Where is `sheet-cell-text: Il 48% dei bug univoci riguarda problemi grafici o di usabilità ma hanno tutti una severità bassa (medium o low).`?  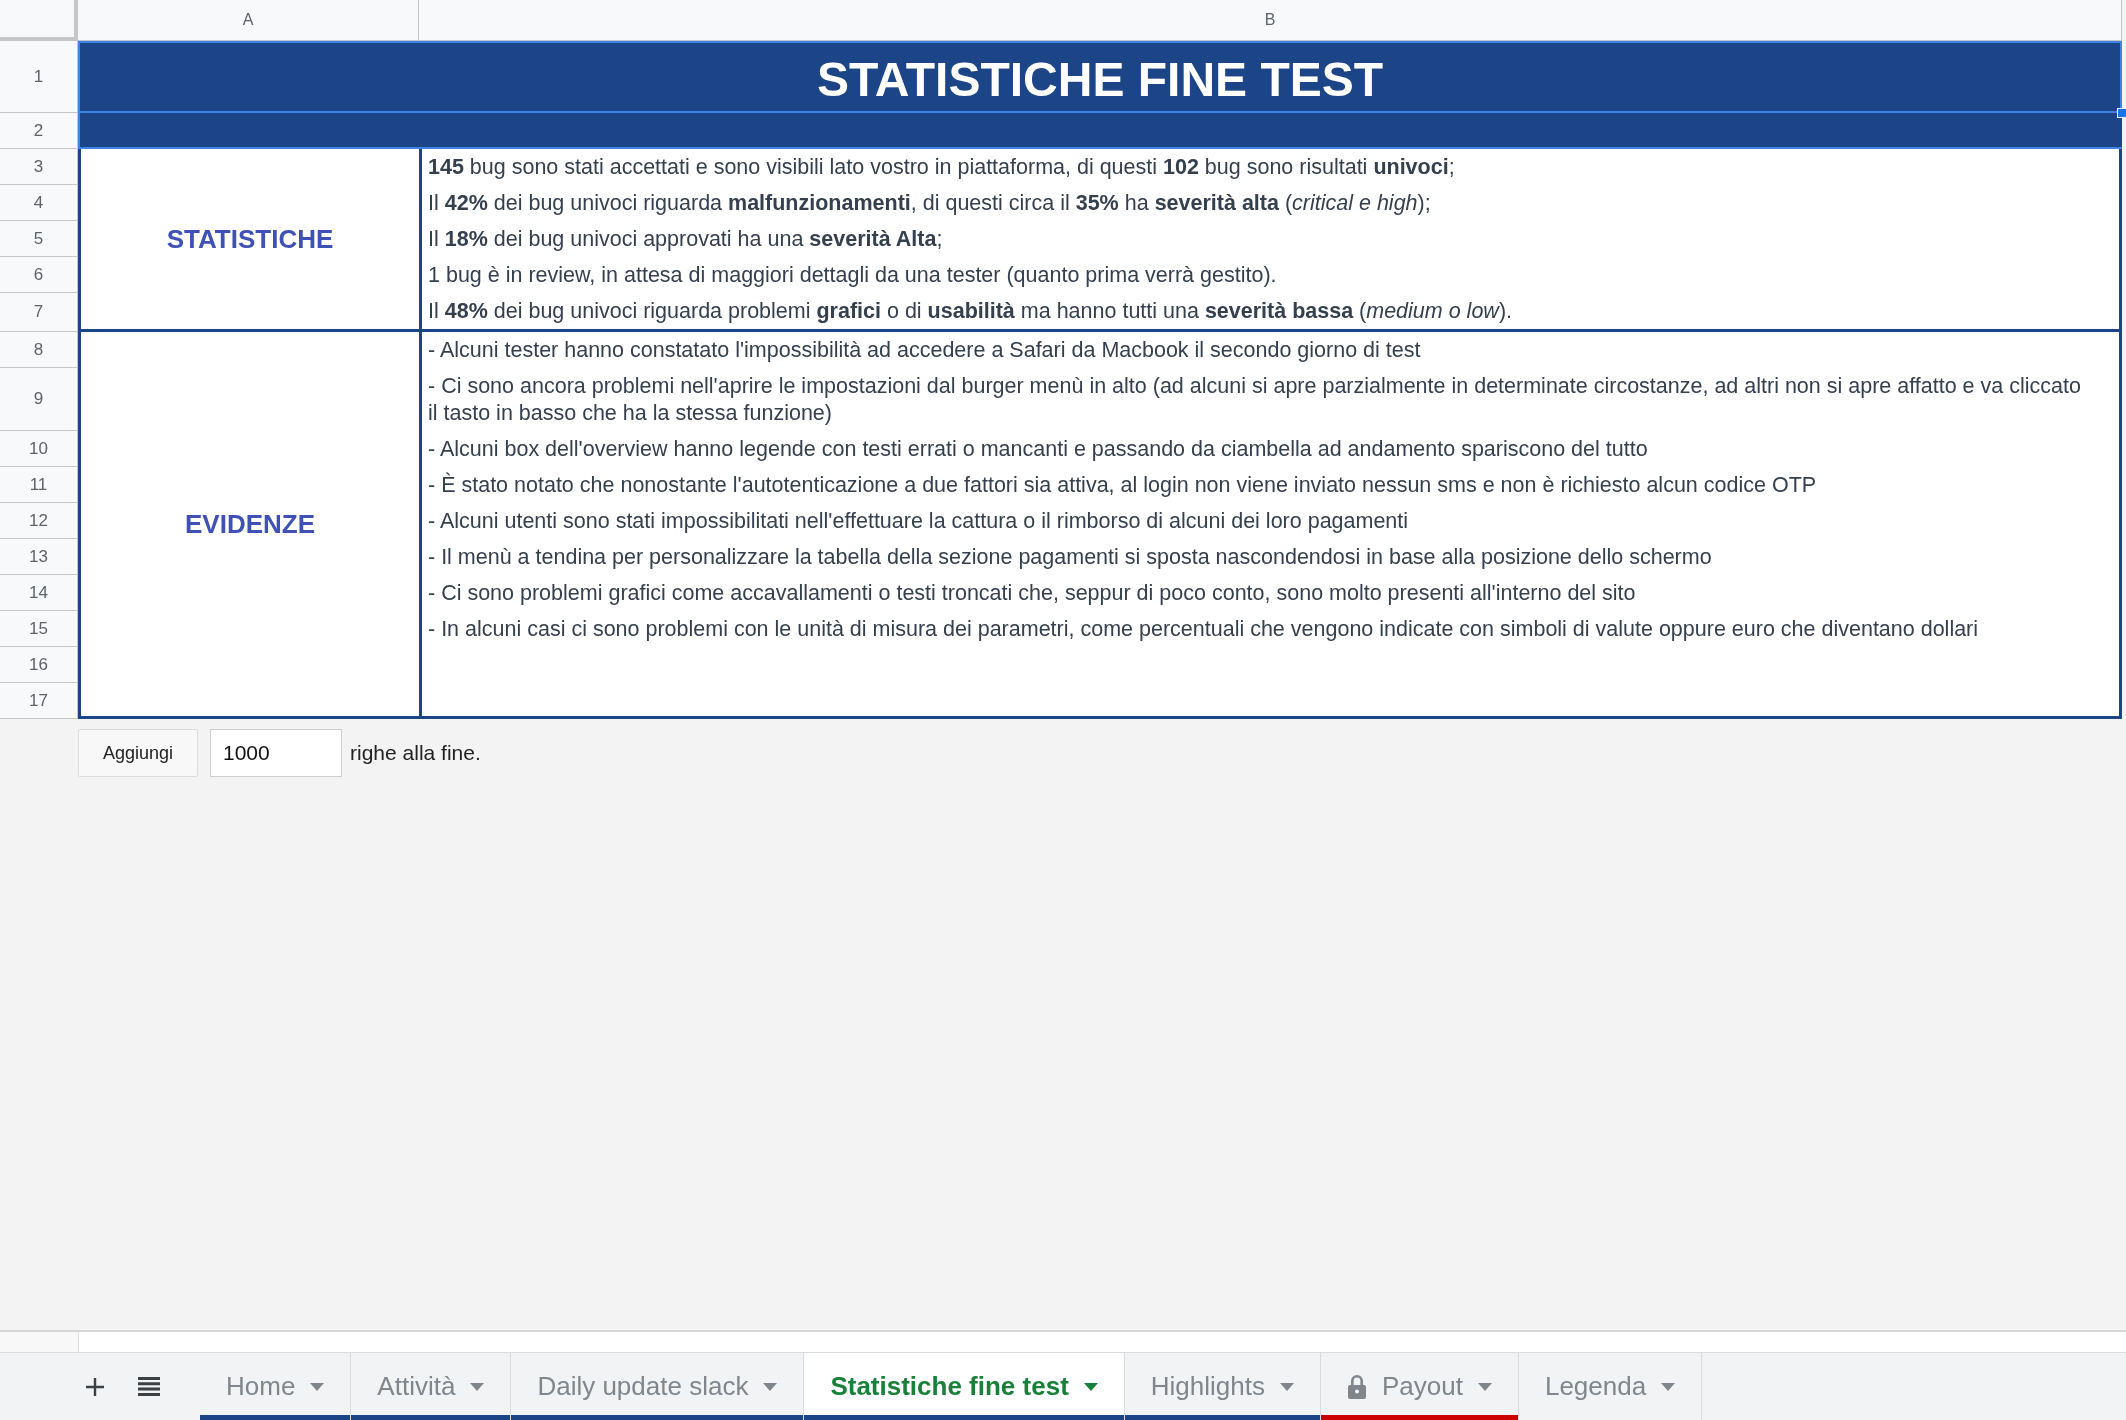 sheet-cell-text: Il 48% dei bug univoci riguarda problemi grafici o di usabilità ma hanno tutti una severità bassa (medium o low). is located at coordinates (970, 311).